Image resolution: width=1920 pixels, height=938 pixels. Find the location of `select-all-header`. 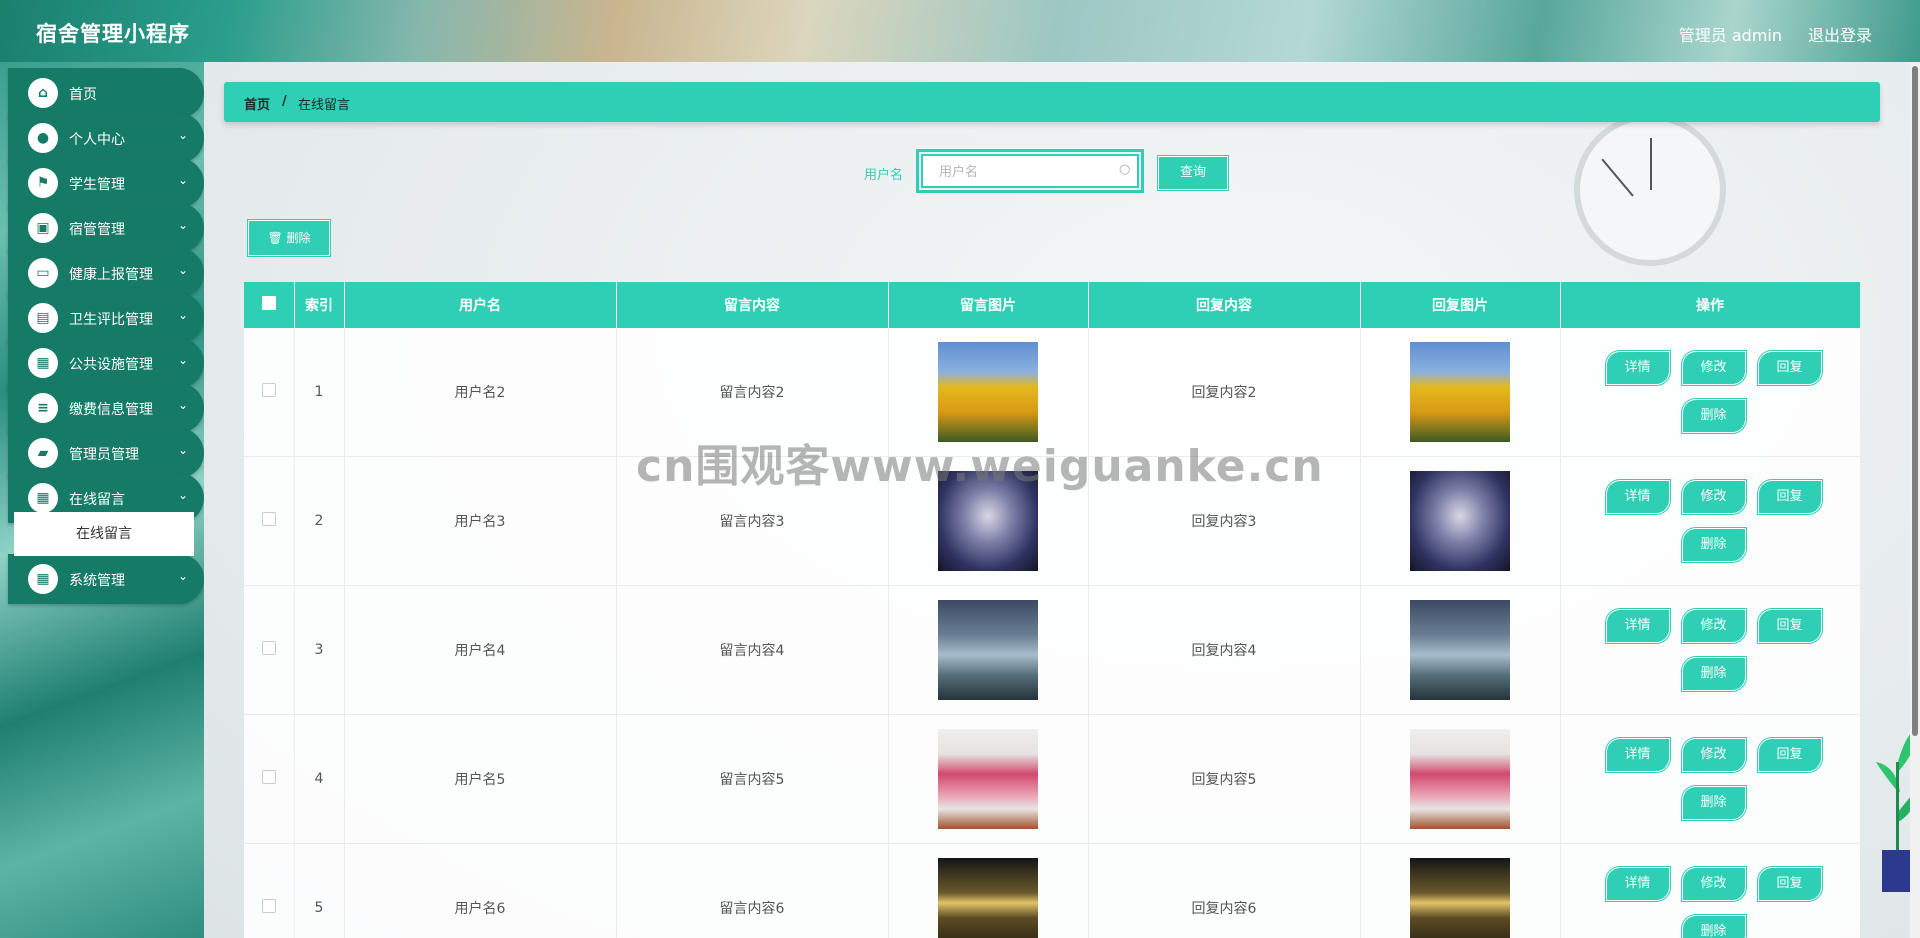

select-all-header is located at coordinates (269, 305).